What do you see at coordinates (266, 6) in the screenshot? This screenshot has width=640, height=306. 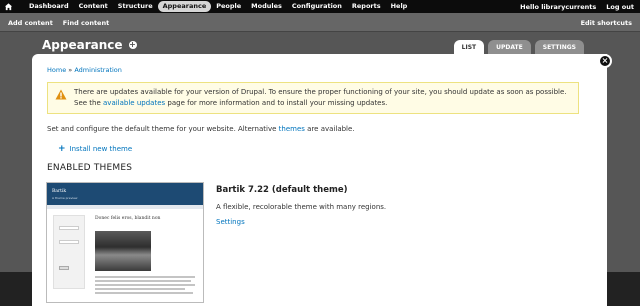 I see `toolbar-item-modules: Modules` at bounding box center [266, 6].